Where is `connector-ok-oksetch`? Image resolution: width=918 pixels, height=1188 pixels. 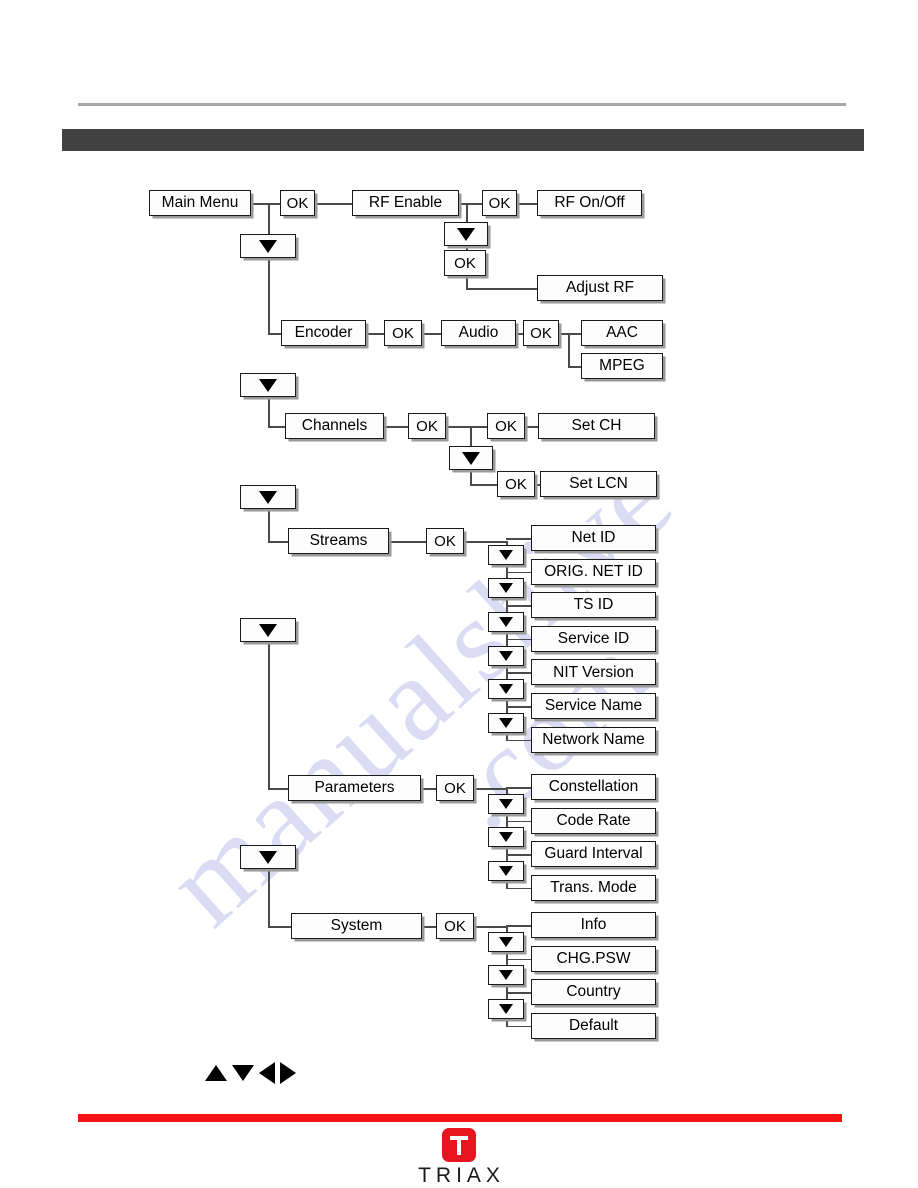 connector-ok-oksetch is located at coordinates (466, 427).